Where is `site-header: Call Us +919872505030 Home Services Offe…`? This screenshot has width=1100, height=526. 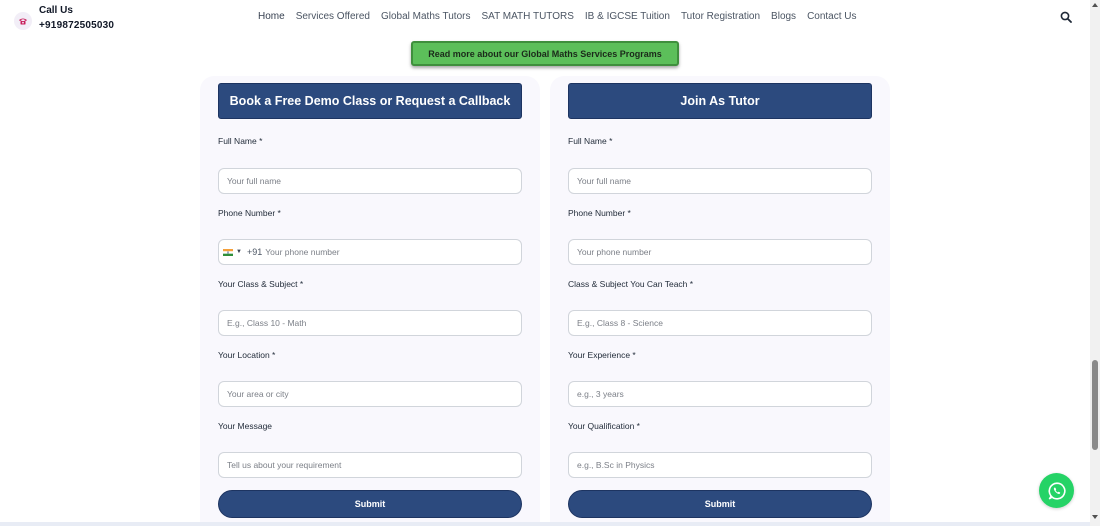 site-header: Call Us +919872505030 Home Services Offe… is located at coordinates (545, 18).